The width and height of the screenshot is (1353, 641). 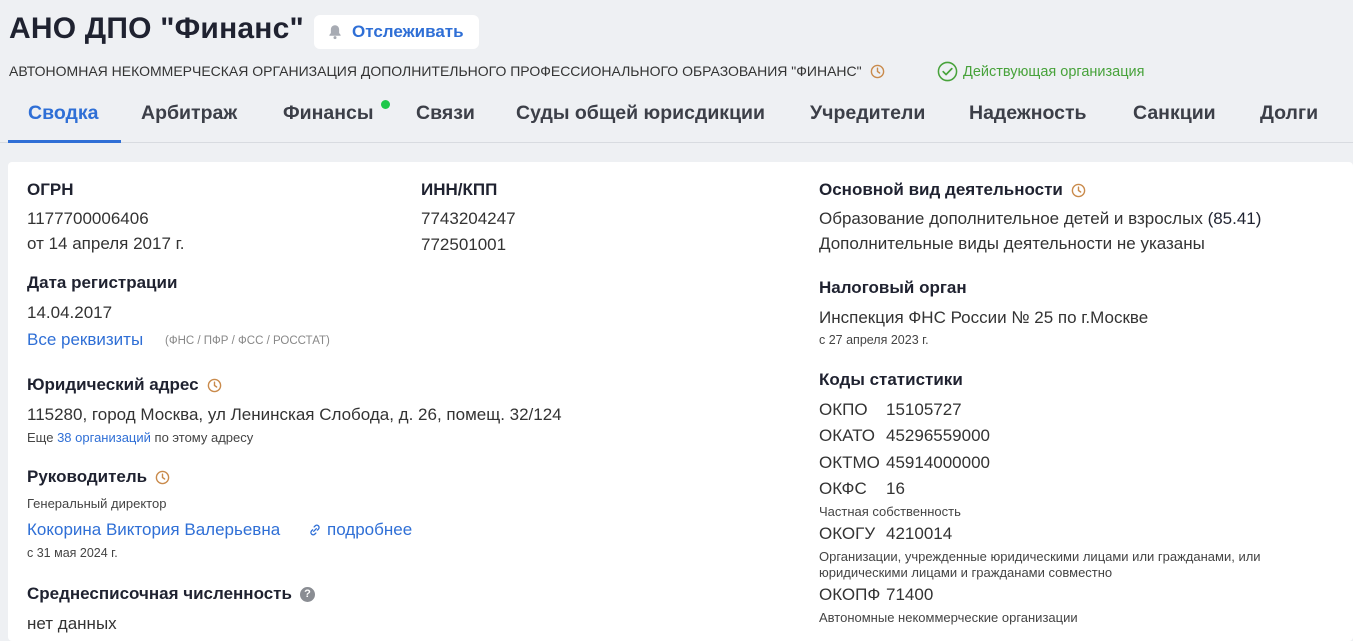 I want to click on registration-date: 14.04.2017, so click(x=70, y=312).